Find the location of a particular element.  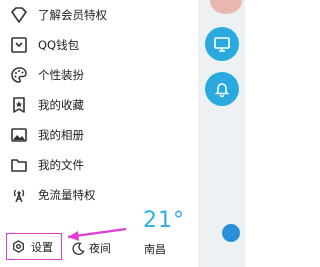

menu-item-theme: 个性装扮 is located at coordinates (99, 75).